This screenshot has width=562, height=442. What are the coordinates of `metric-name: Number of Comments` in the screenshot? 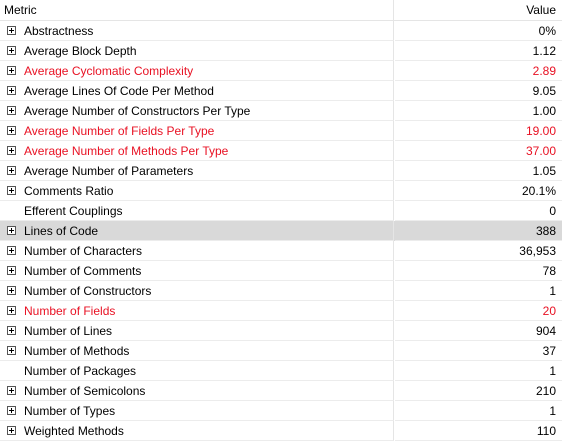 It's located at (83, 271).